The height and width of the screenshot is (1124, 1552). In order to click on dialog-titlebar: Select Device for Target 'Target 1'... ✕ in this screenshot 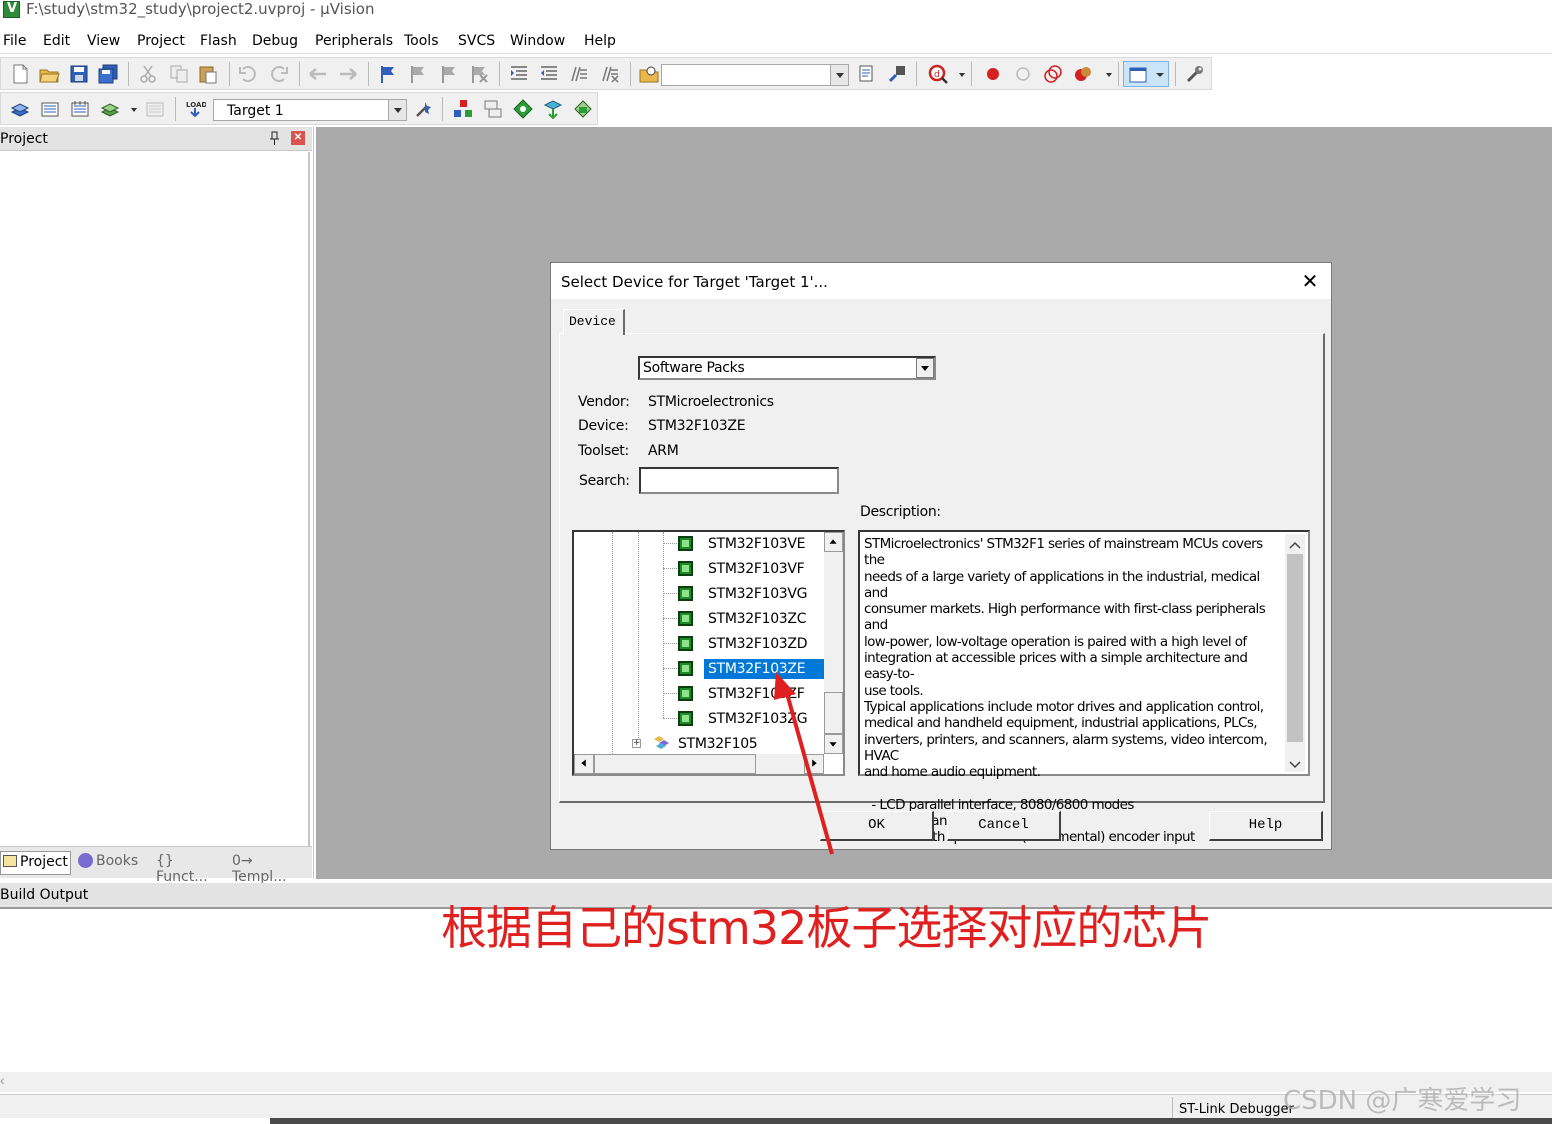, I will do `click(941, 281)`.